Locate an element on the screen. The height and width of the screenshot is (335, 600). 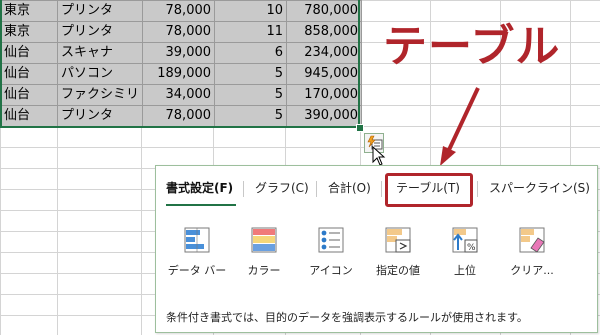
option-color-scale: カラー is located at coordinates (264, 252).